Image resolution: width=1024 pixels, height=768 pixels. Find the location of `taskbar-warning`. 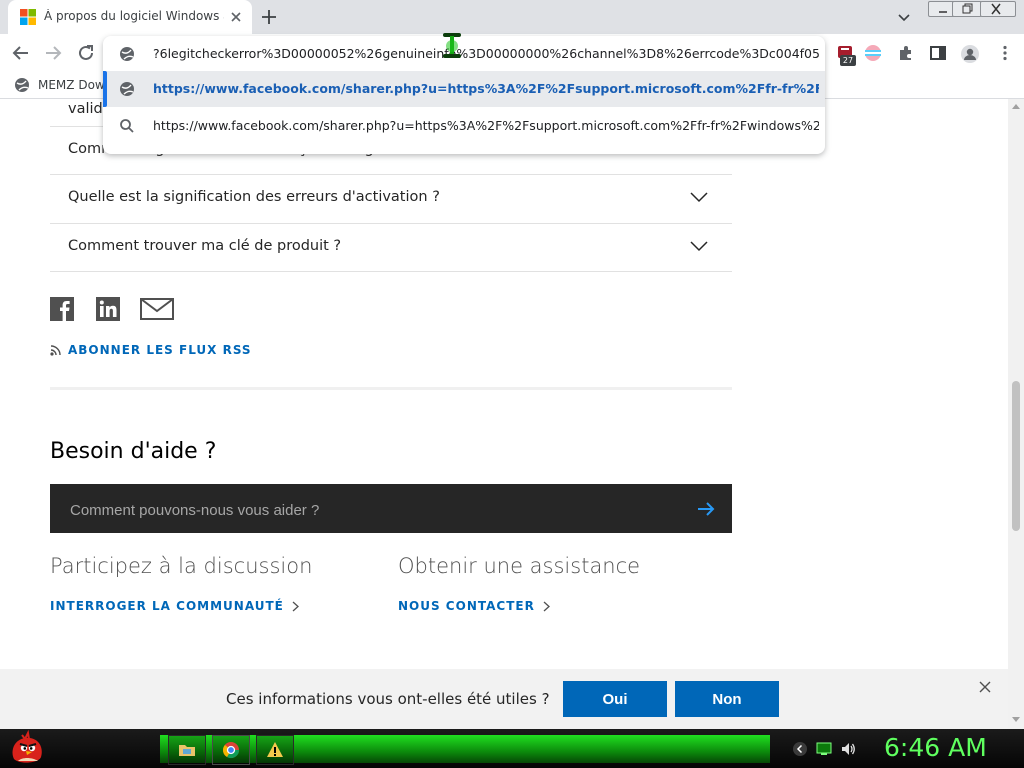

taskbar-warning is located at coordinates (275, 750).